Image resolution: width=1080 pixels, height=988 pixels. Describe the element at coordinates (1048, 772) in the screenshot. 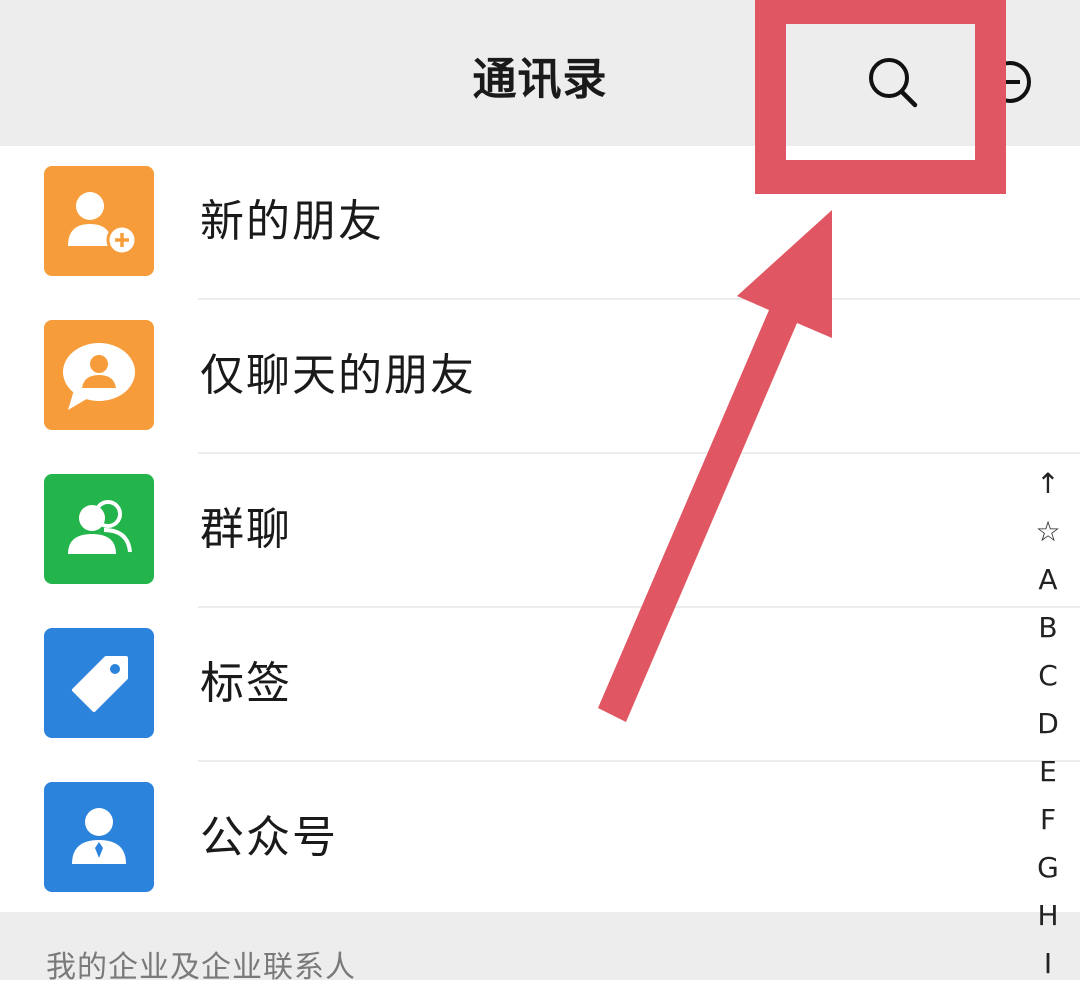

I see `index-e: E` at that location.